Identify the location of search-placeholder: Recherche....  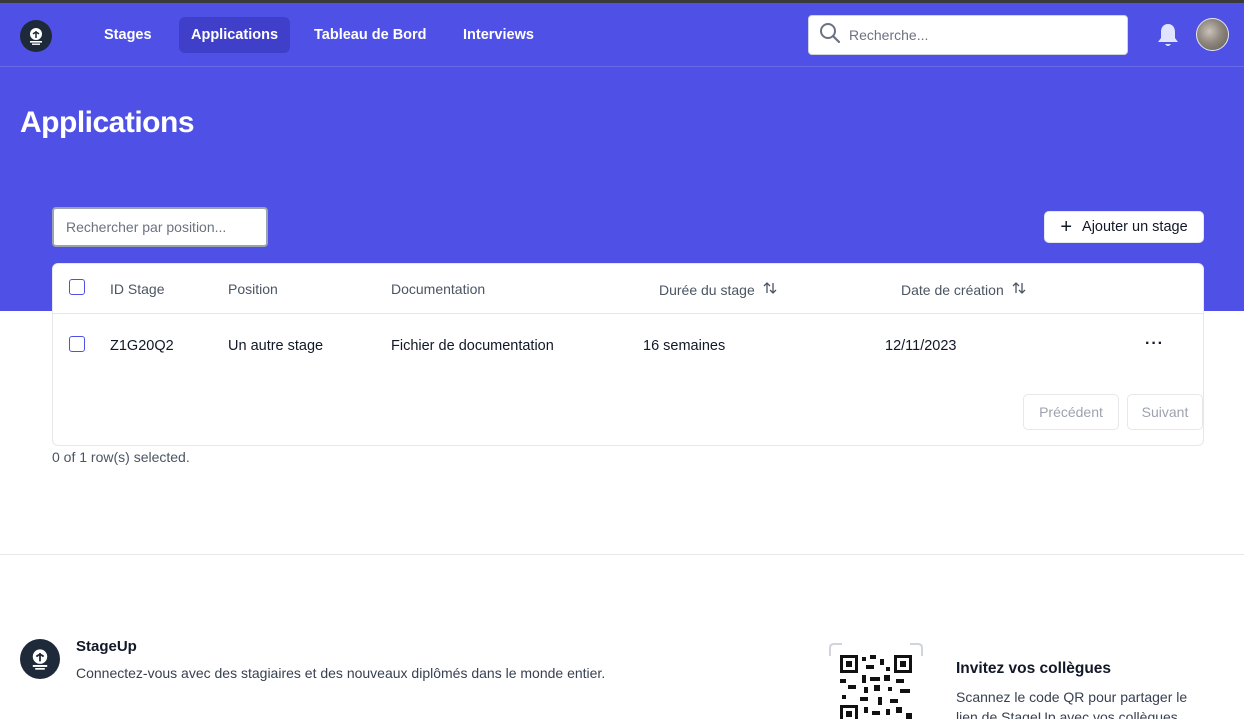
(889, 35).